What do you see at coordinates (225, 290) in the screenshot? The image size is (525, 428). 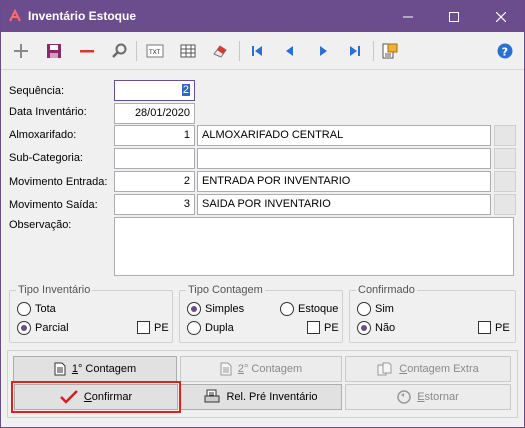 I see `tipo-contagem-title: Tipo Contagem` at bounding box center [225, 290].